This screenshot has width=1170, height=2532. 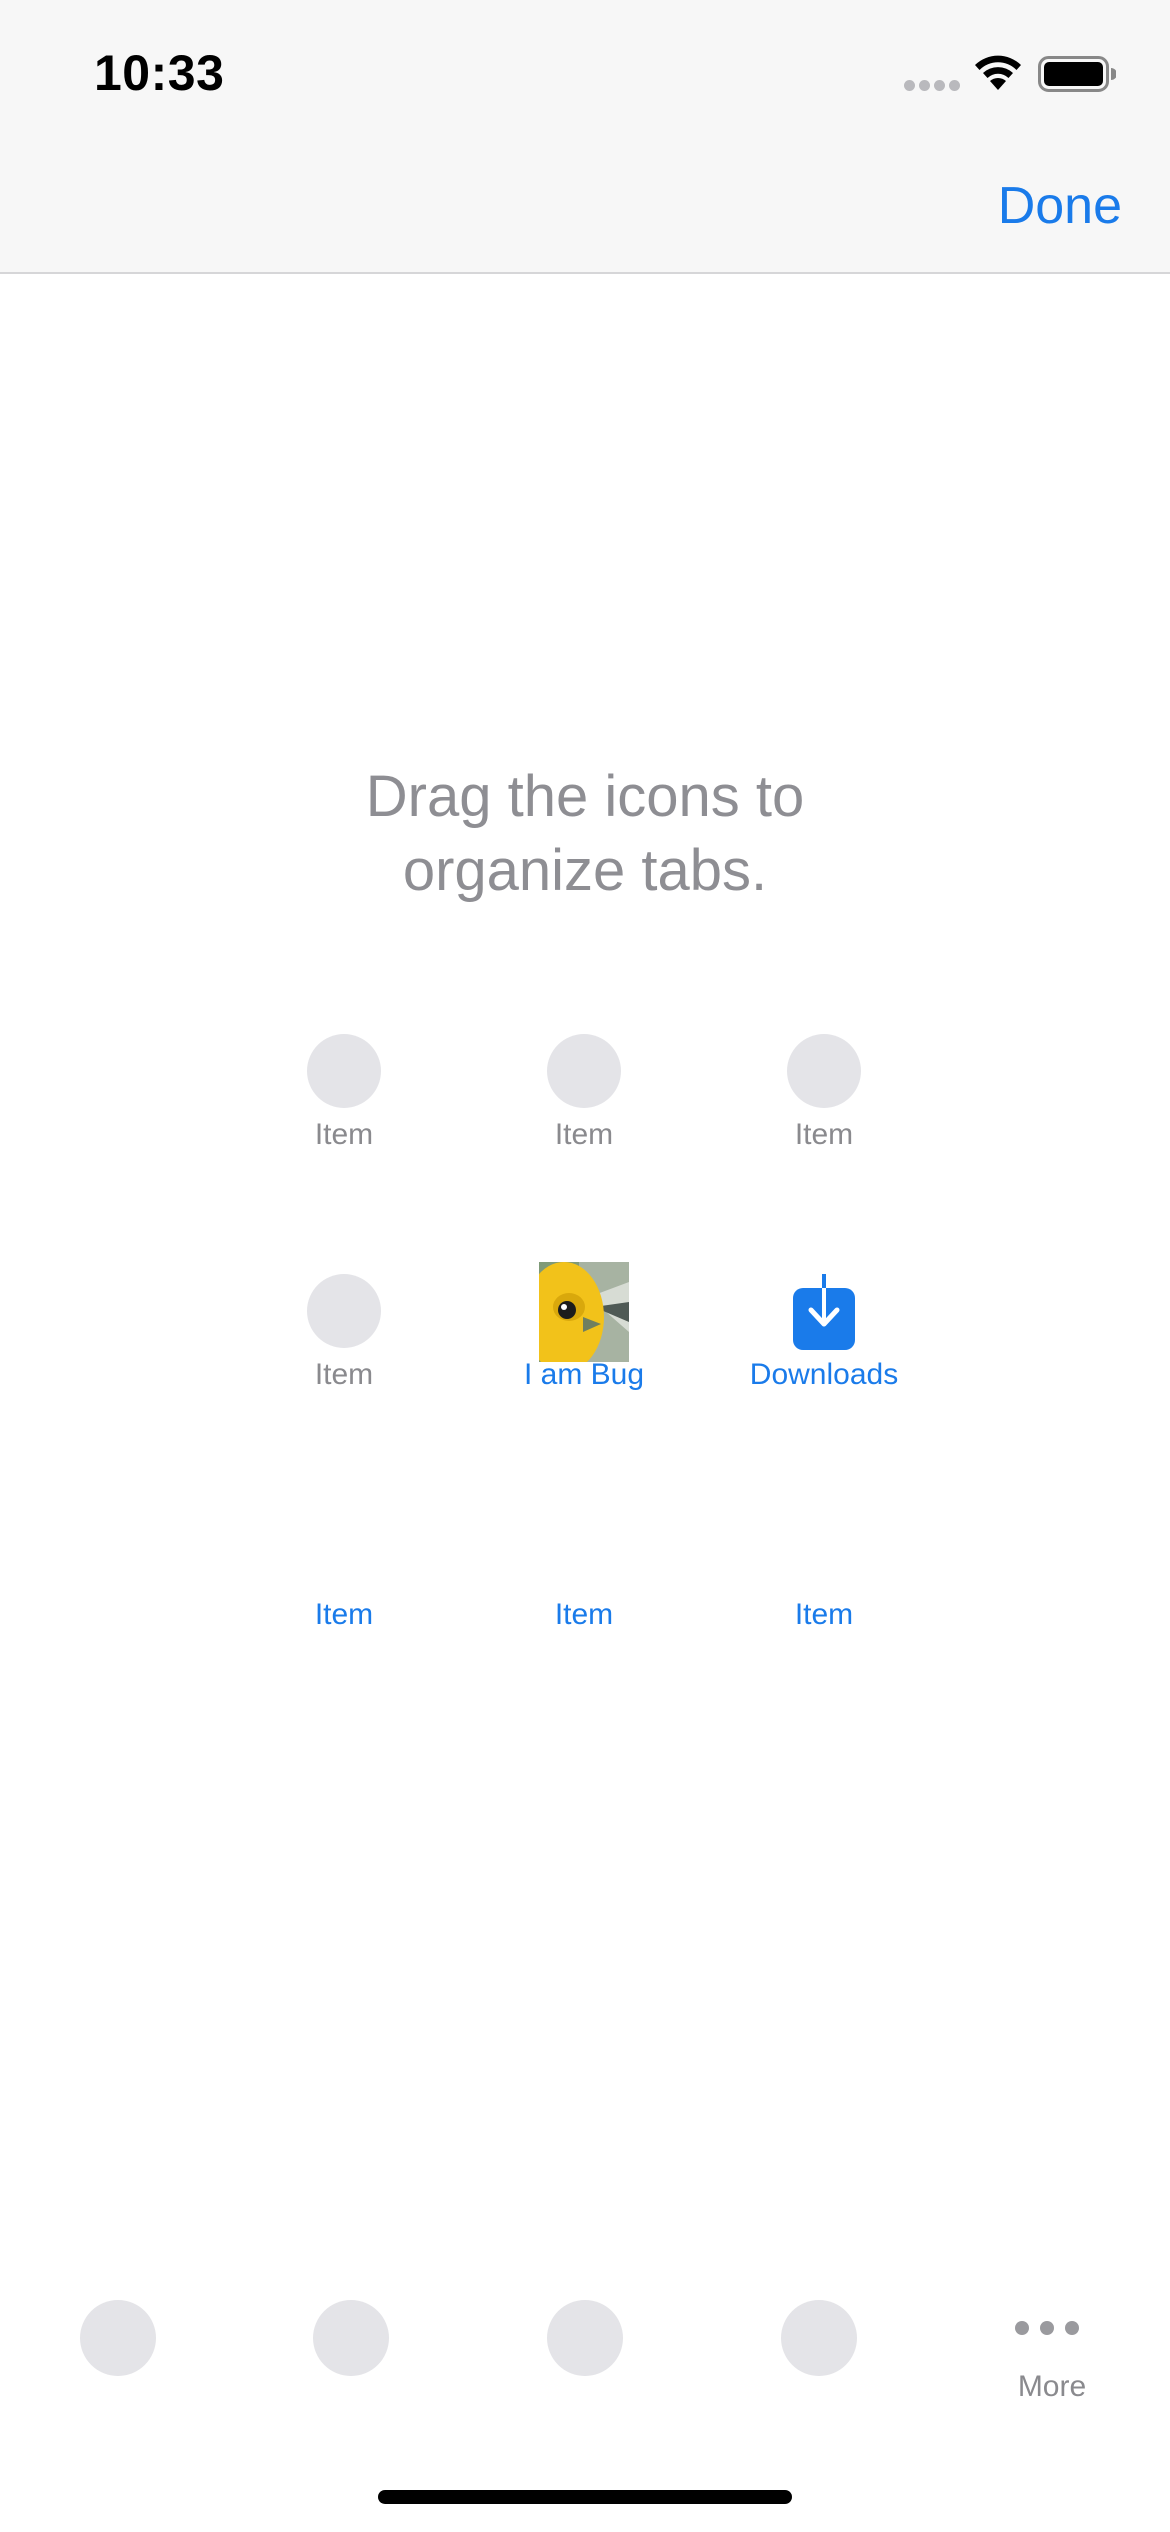 I want to click on grid-item-label: Downloads, so click(x=824, y=1374).